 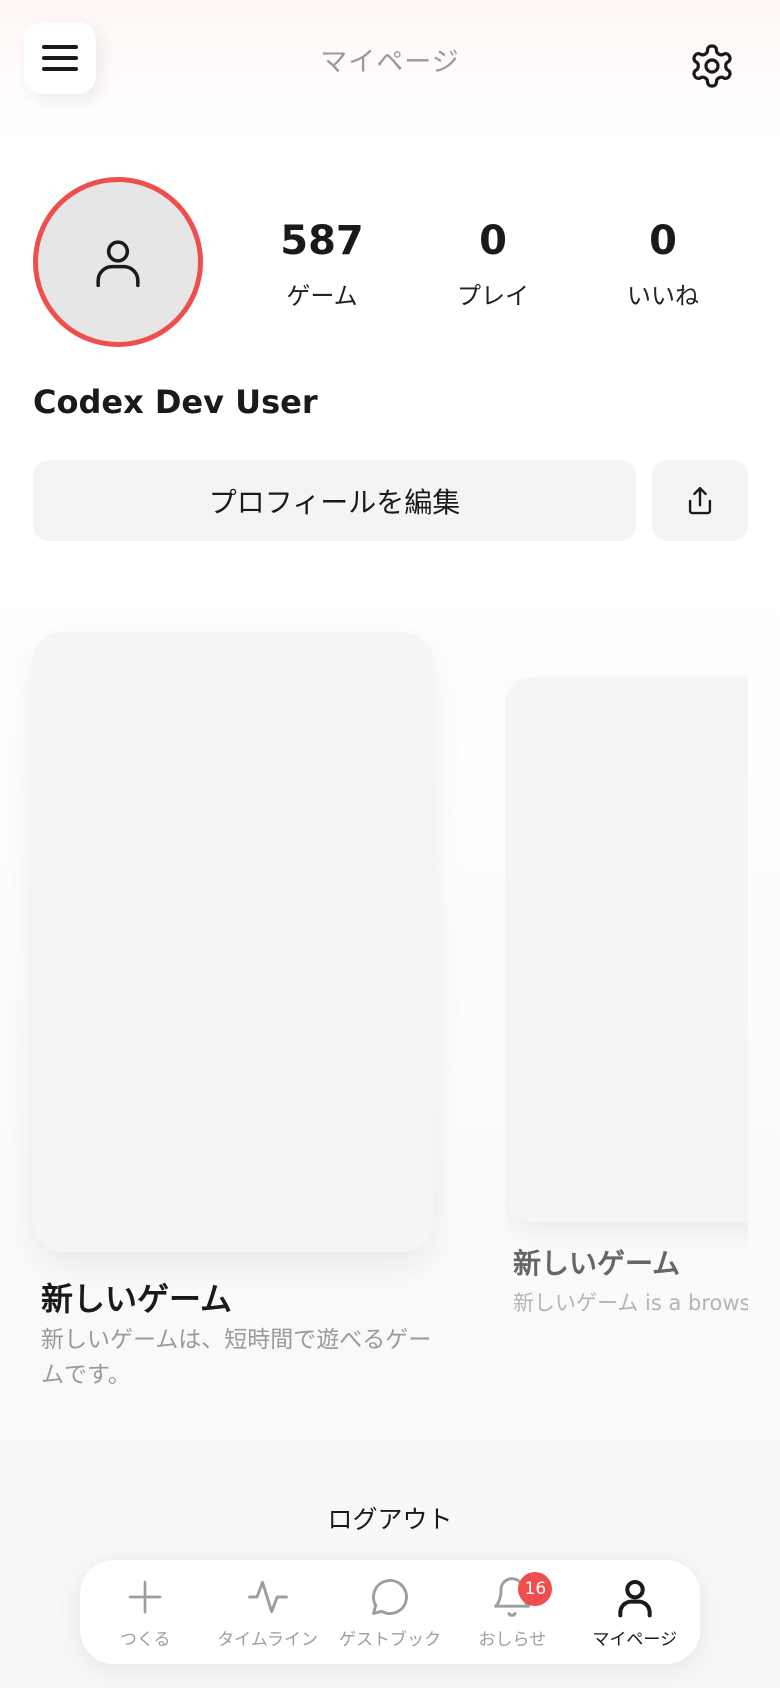 I want to click on game-card-description: 新しいゲーム is a browse, so click(x=630, y=1303).